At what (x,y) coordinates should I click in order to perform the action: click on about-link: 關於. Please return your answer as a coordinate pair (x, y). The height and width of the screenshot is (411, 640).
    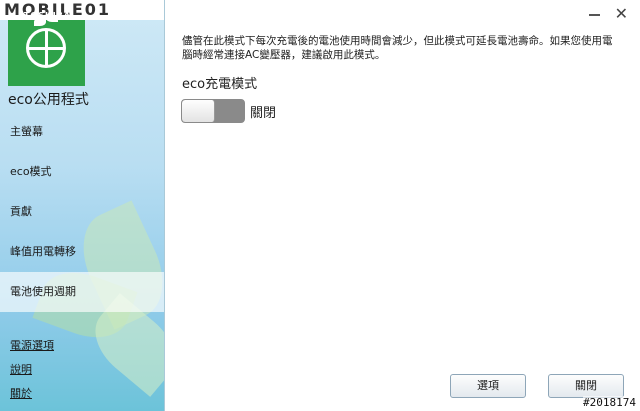
    Looking at the image, I should click on (32, 396).